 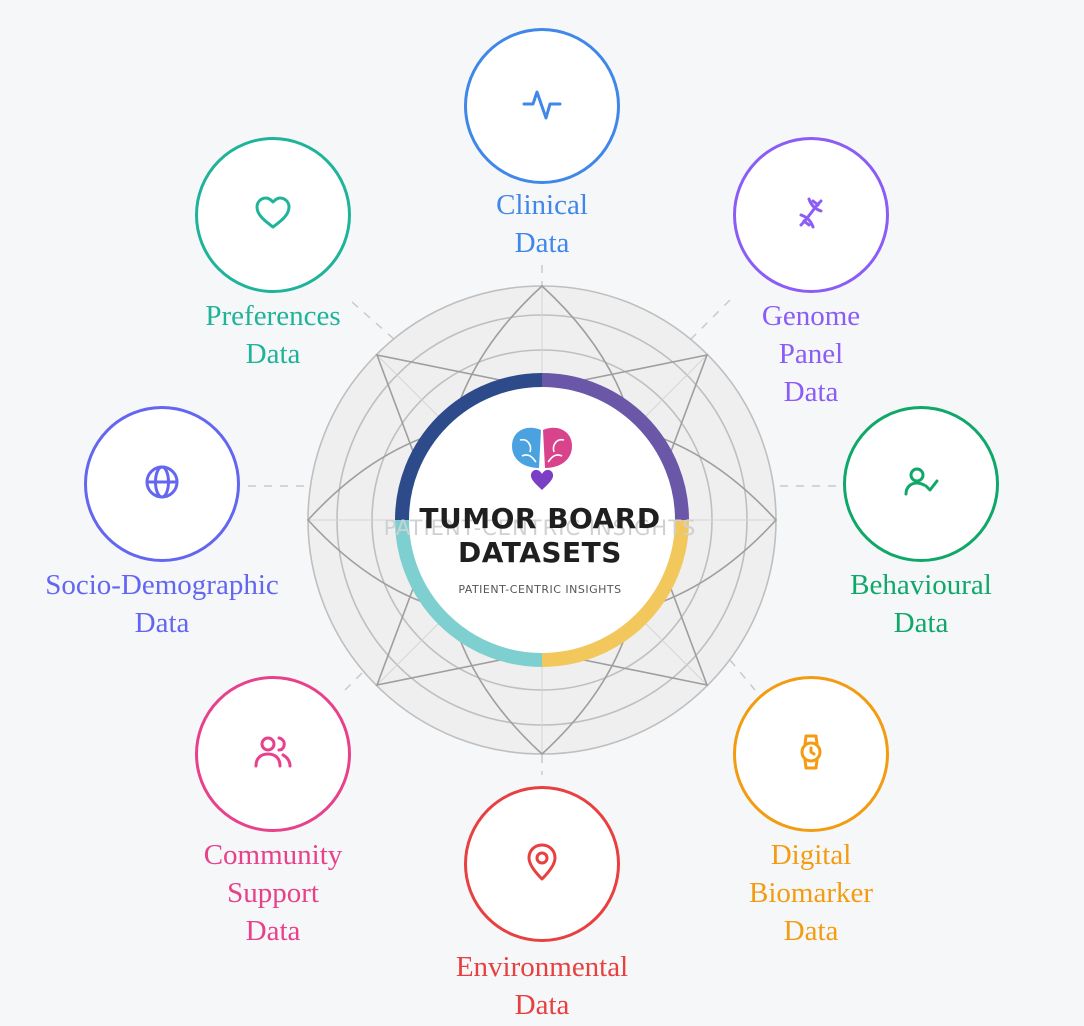 I want to click on node-behavioural-label: Behavioural Data, so click(x=921, y=604).